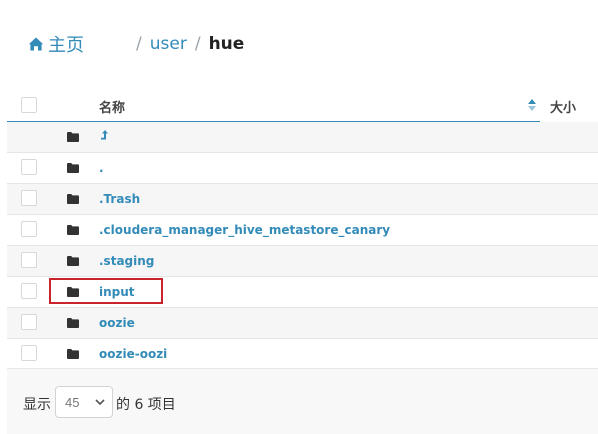  What do you see at coordinates (104, 135) in the screenshot?
I see `parent-directory-icon` at bounding box center [104, 135].